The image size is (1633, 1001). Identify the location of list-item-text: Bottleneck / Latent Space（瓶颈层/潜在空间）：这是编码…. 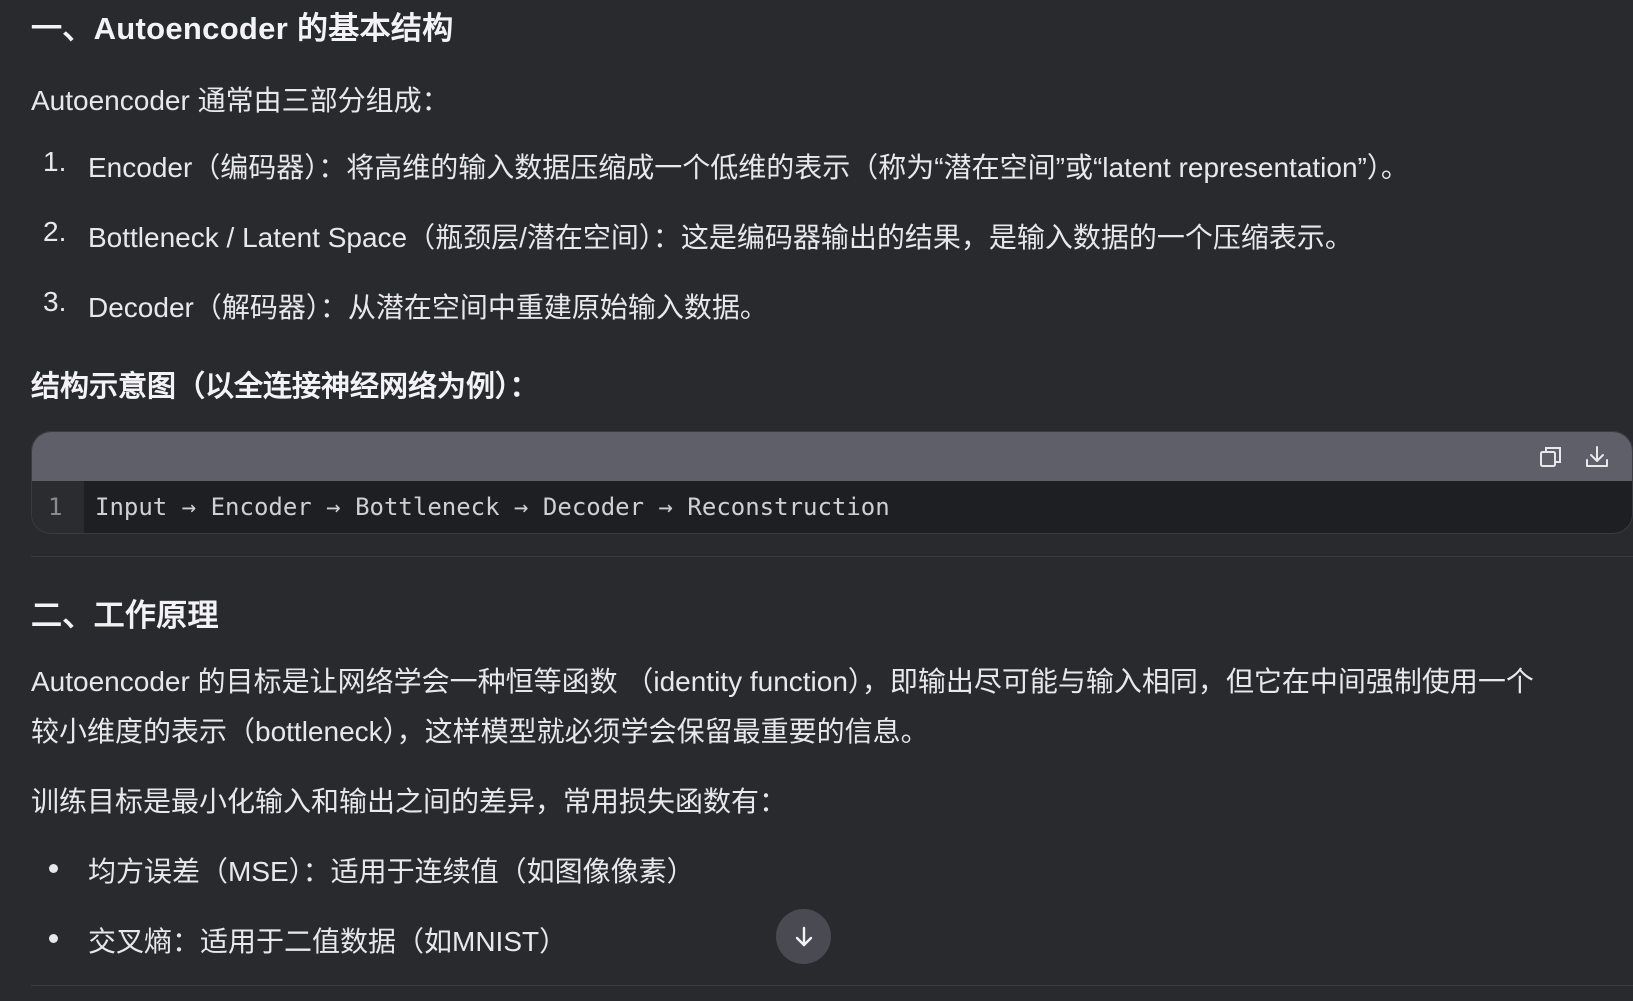
(720, 237).